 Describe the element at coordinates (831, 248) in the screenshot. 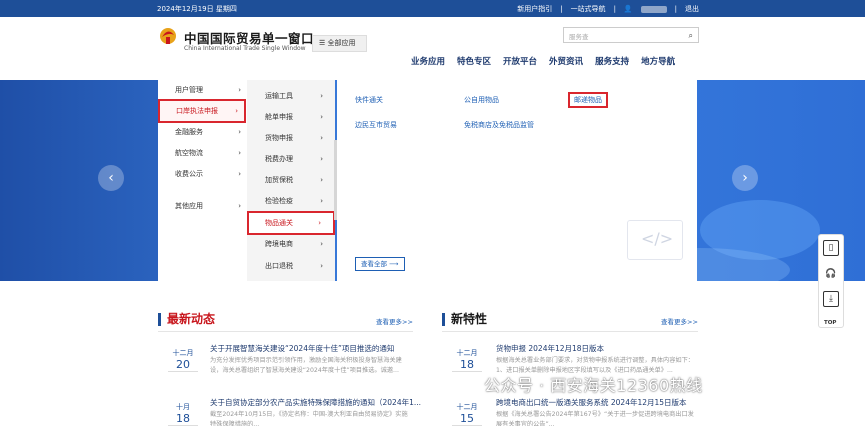

I see `mobile-icon: ▯` at that location.